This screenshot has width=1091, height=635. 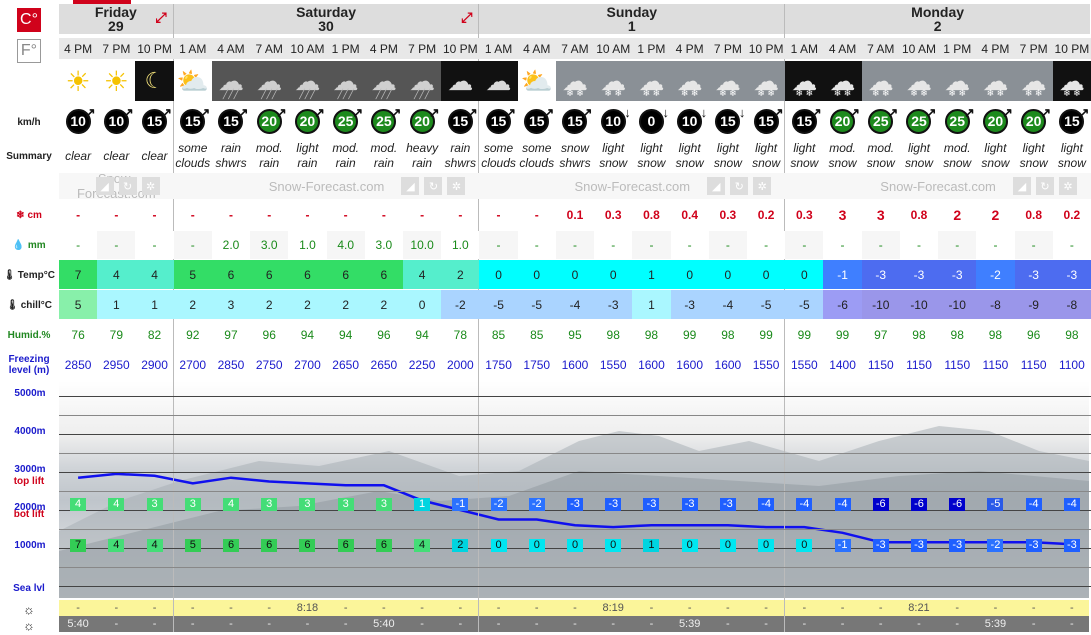 What do you see at coordinates (1071, 545) in the screenshot?
I see `bot-lift-temp: -3` at bounding box center [1071, 545].